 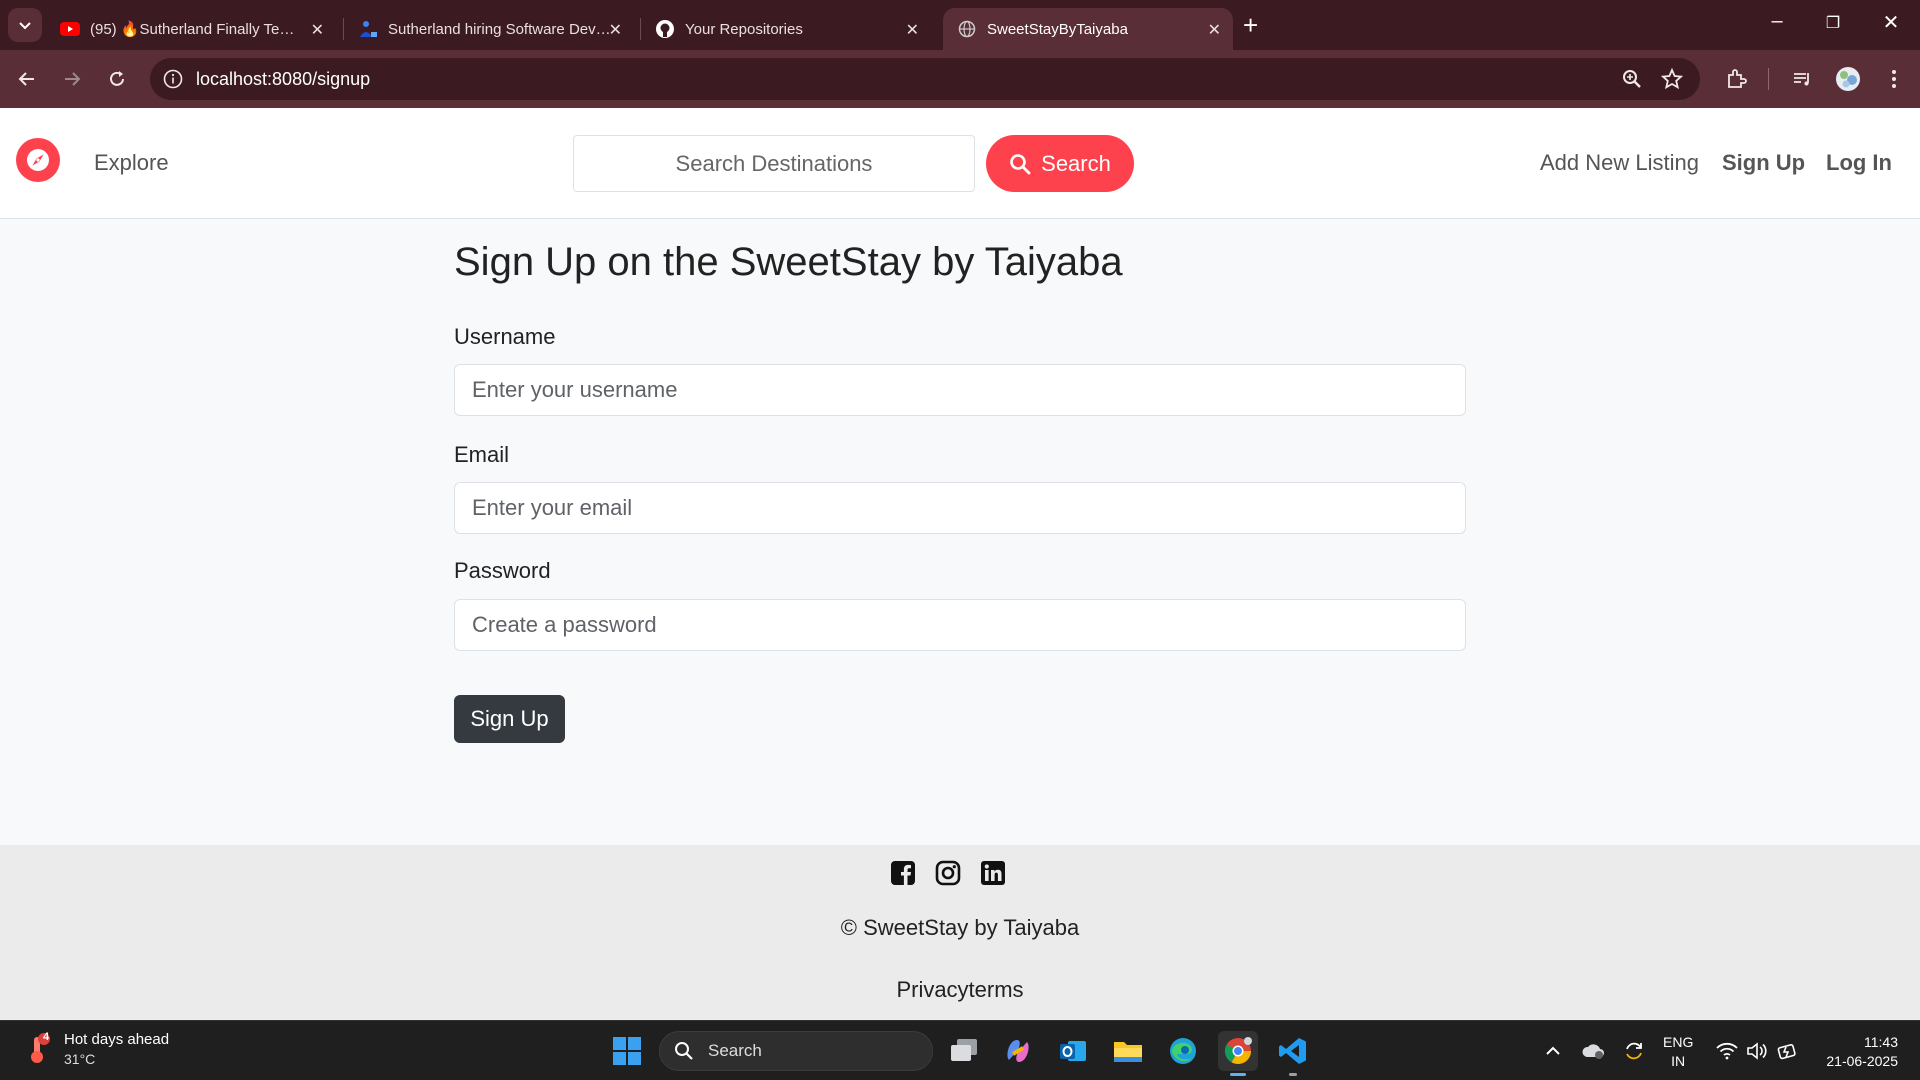 What do you see at coordinates (788, 262) in the screenshot?
I see `page-title: Sign Up on the SweetStay by Taiyaba` at bounding box center [788, 262].